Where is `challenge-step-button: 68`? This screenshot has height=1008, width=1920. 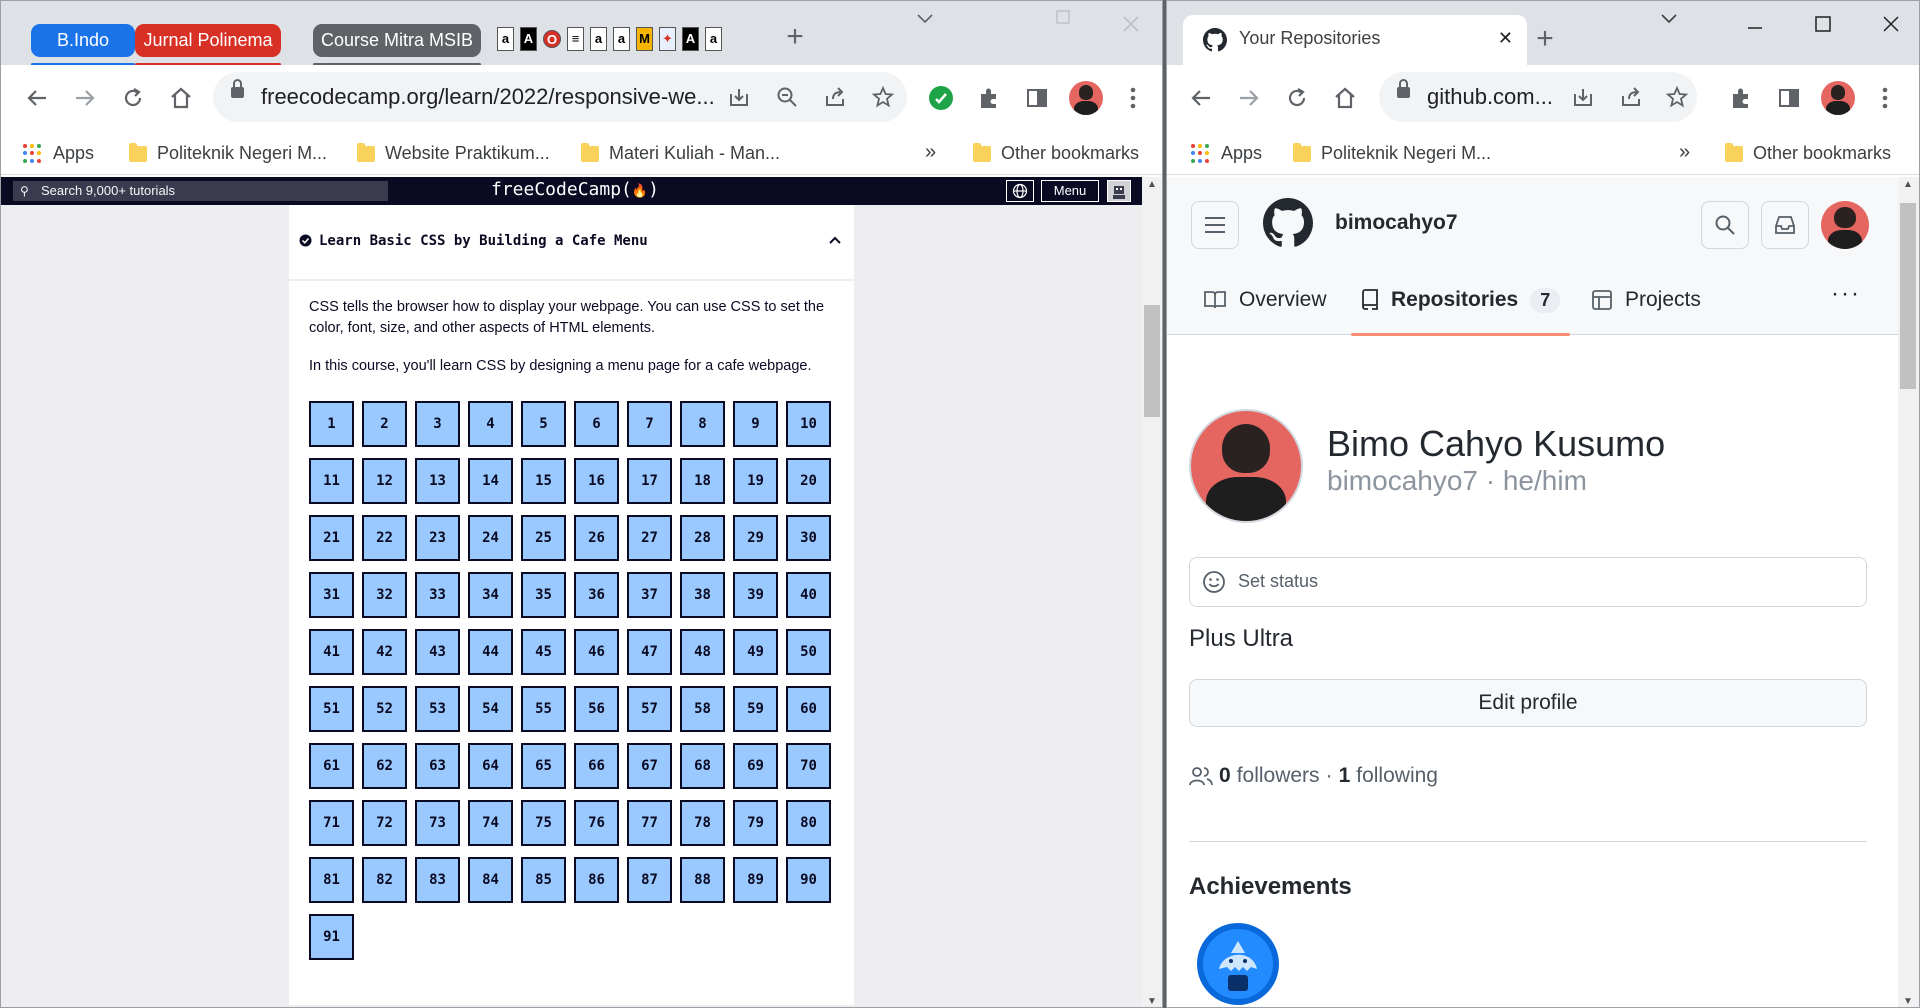 challenge-step-button: 68 is located at coordinates (702, 766).